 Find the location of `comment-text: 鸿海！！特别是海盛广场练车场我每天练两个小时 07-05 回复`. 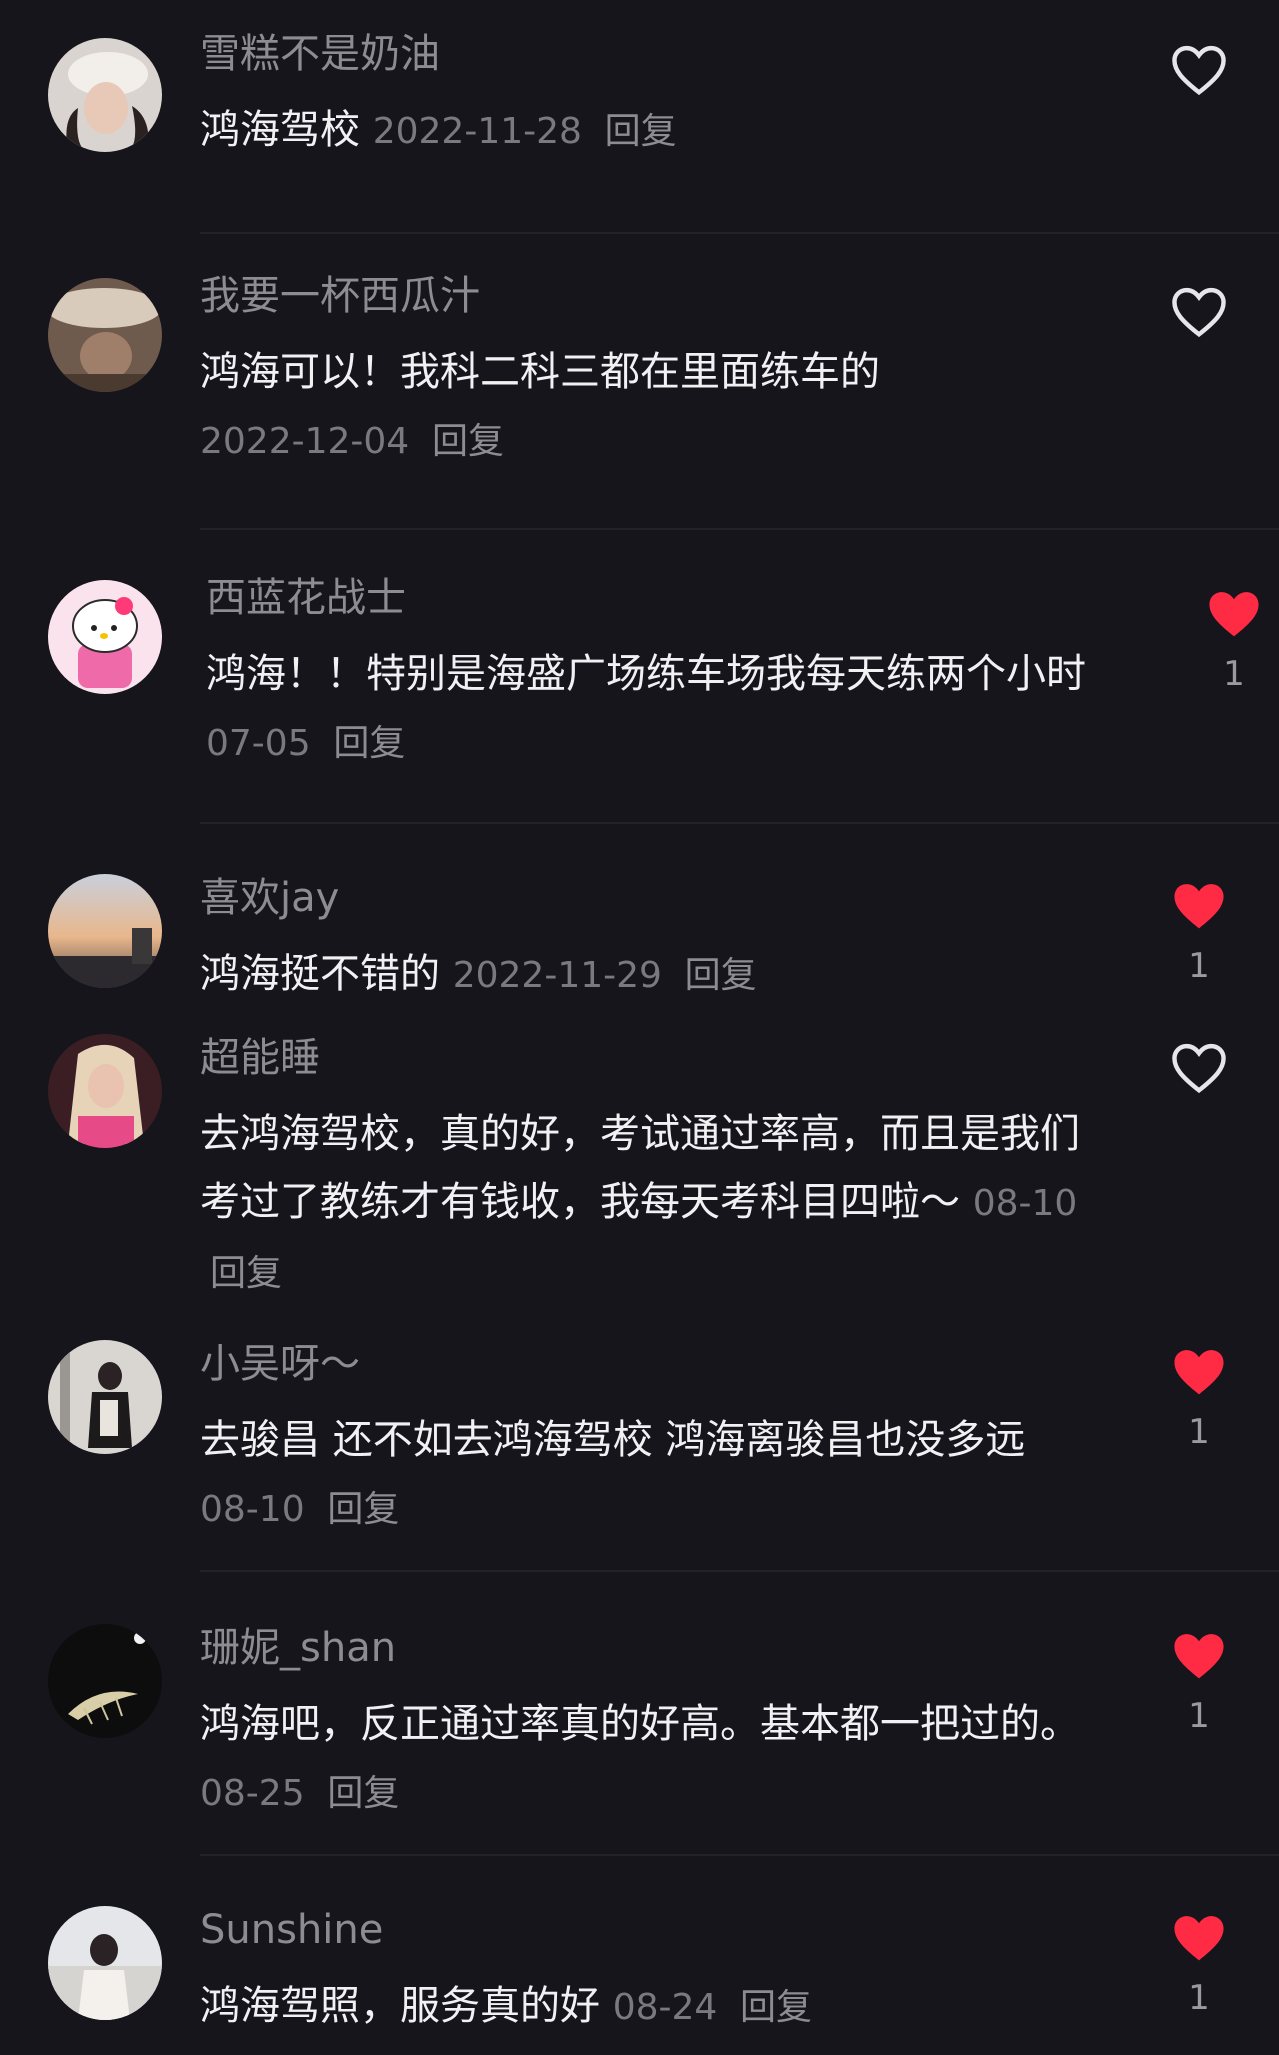

comment-text: 鸿海！！特别是海盛广场练车场我每天练两个小时 07-05 回复 is located at coordinates (661, 709).